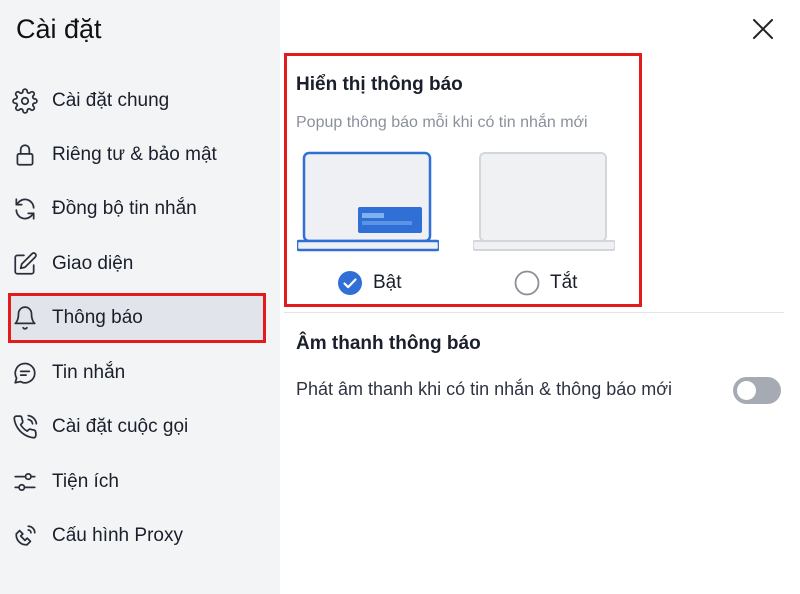  What do you see at coordinates (25, 536) in the screenshot?
I see `proxy-icon` at bounding box center [25, 536].